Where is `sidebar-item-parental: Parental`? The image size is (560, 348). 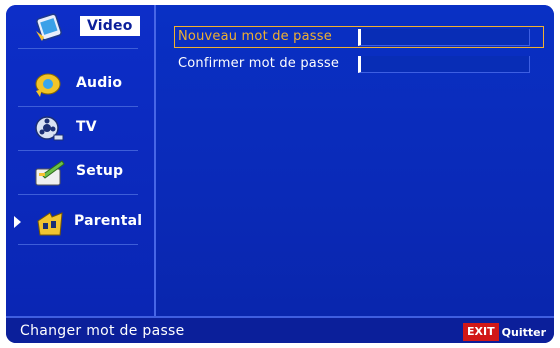
sidebar-item-parental: Parental is located at coordinates (79, 223).